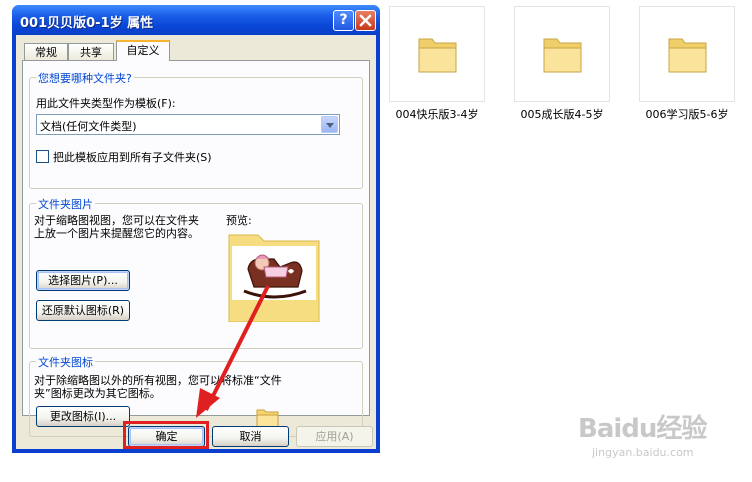 This screenshot has height=482, width=752. Describe the element at coordinates (274, 278) in the screenshot. I see `folder-preview-image` at that location.